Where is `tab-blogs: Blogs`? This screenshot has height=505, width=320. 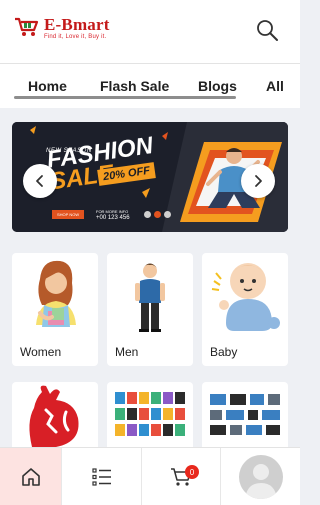 tab-blogs: Blogs is located at coordinates (217, 86).